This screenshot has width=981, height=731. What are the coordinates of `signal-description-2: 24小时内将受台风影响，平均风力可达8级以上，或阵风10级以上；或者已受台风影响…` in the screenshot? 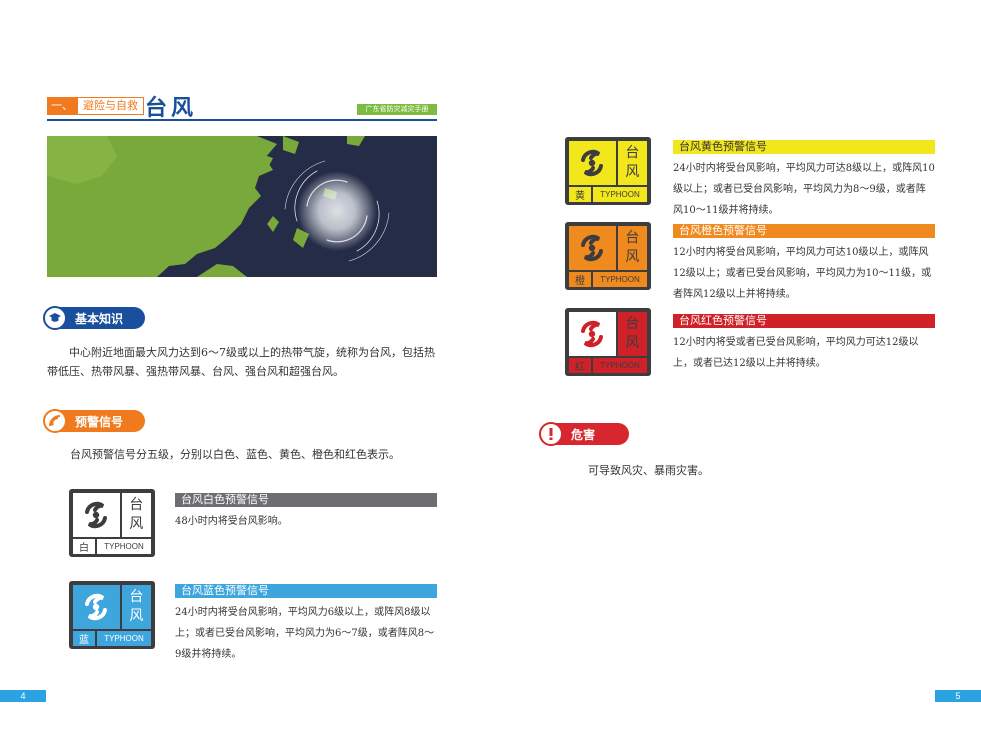 It's located at (804, 189).